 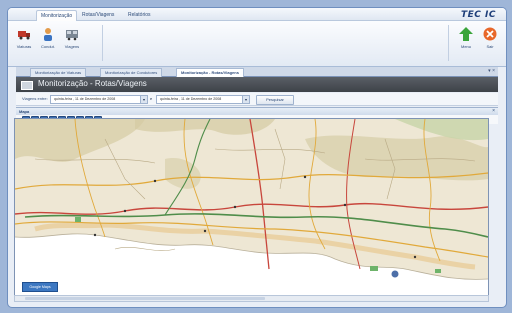 What do you see at coordinates (139, 15) in the screenshot?
I see `tab-relatorios: Relatórios` at bounding box center [139, 15].